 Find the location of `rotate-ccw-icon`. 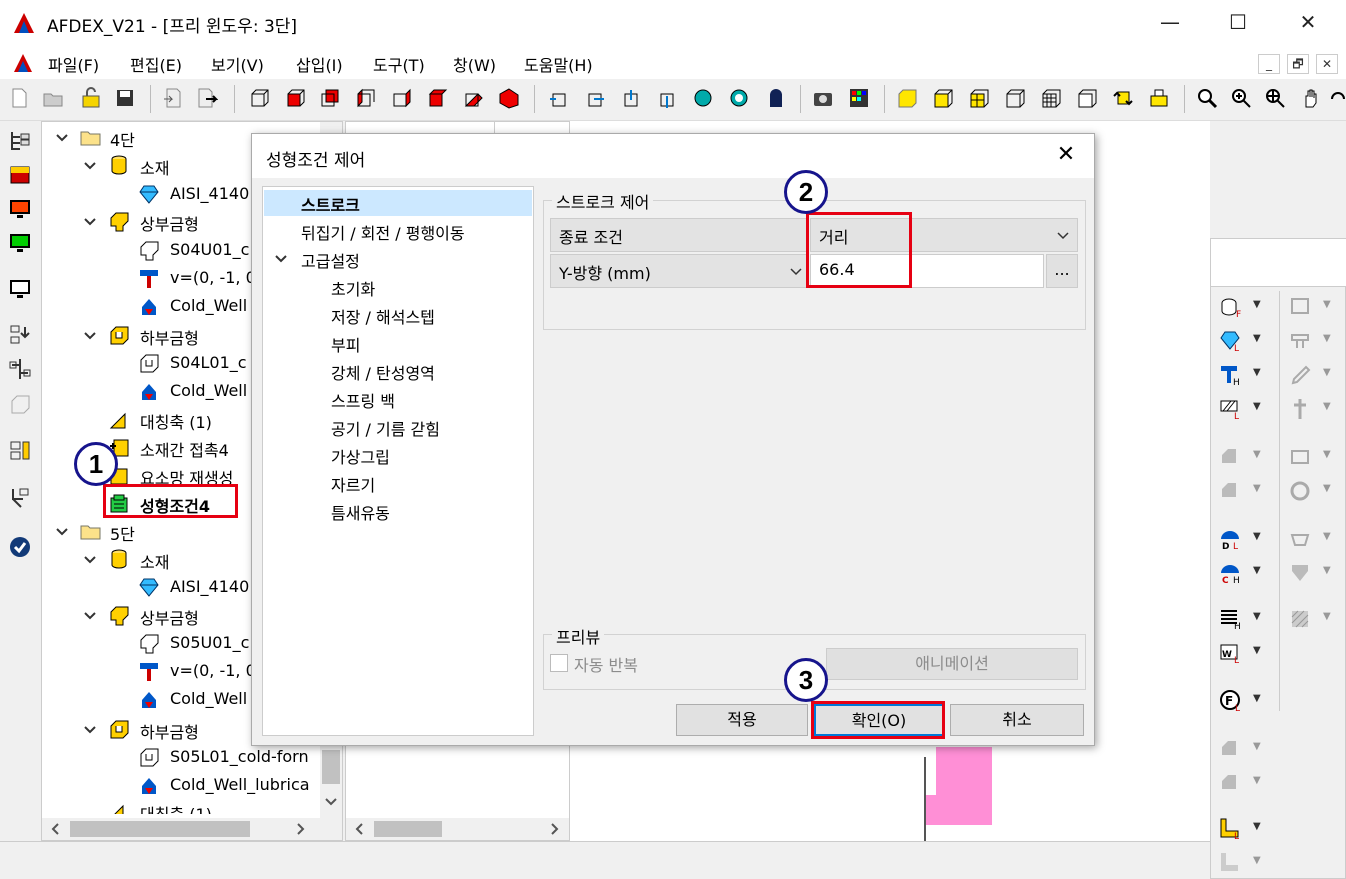

rotate-ccw-icon is located at coordinates (703, 98).